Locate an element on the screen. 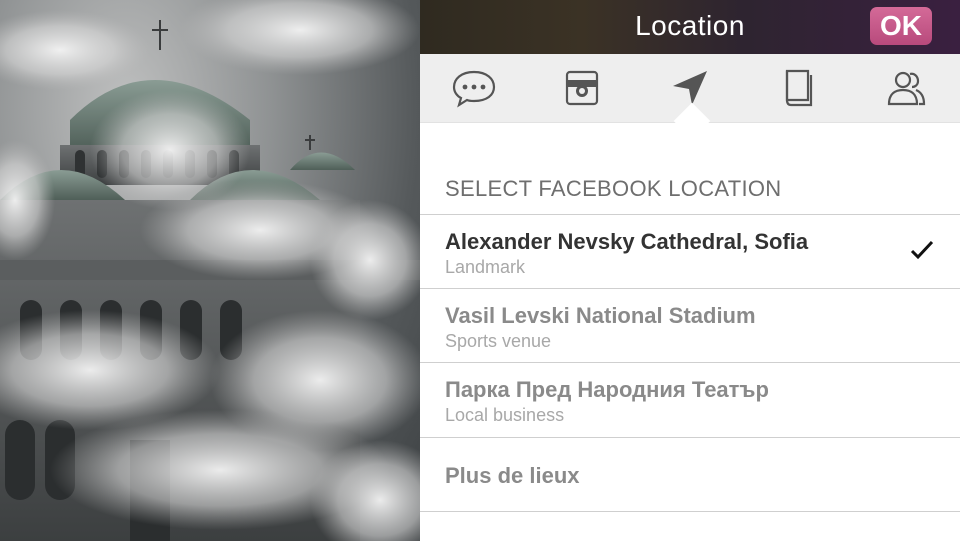  people-icon is located at coordinates (906, 88).